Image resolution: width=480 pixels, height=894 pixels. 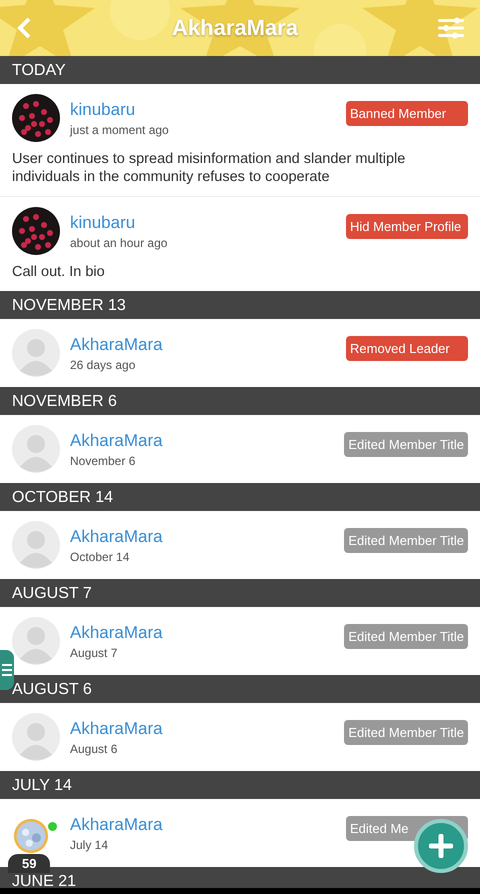 What do you see at coordinates (103, 365) in the screenshot?
I see `timestamp: 26 days ago` at bounding box center [103, 365].